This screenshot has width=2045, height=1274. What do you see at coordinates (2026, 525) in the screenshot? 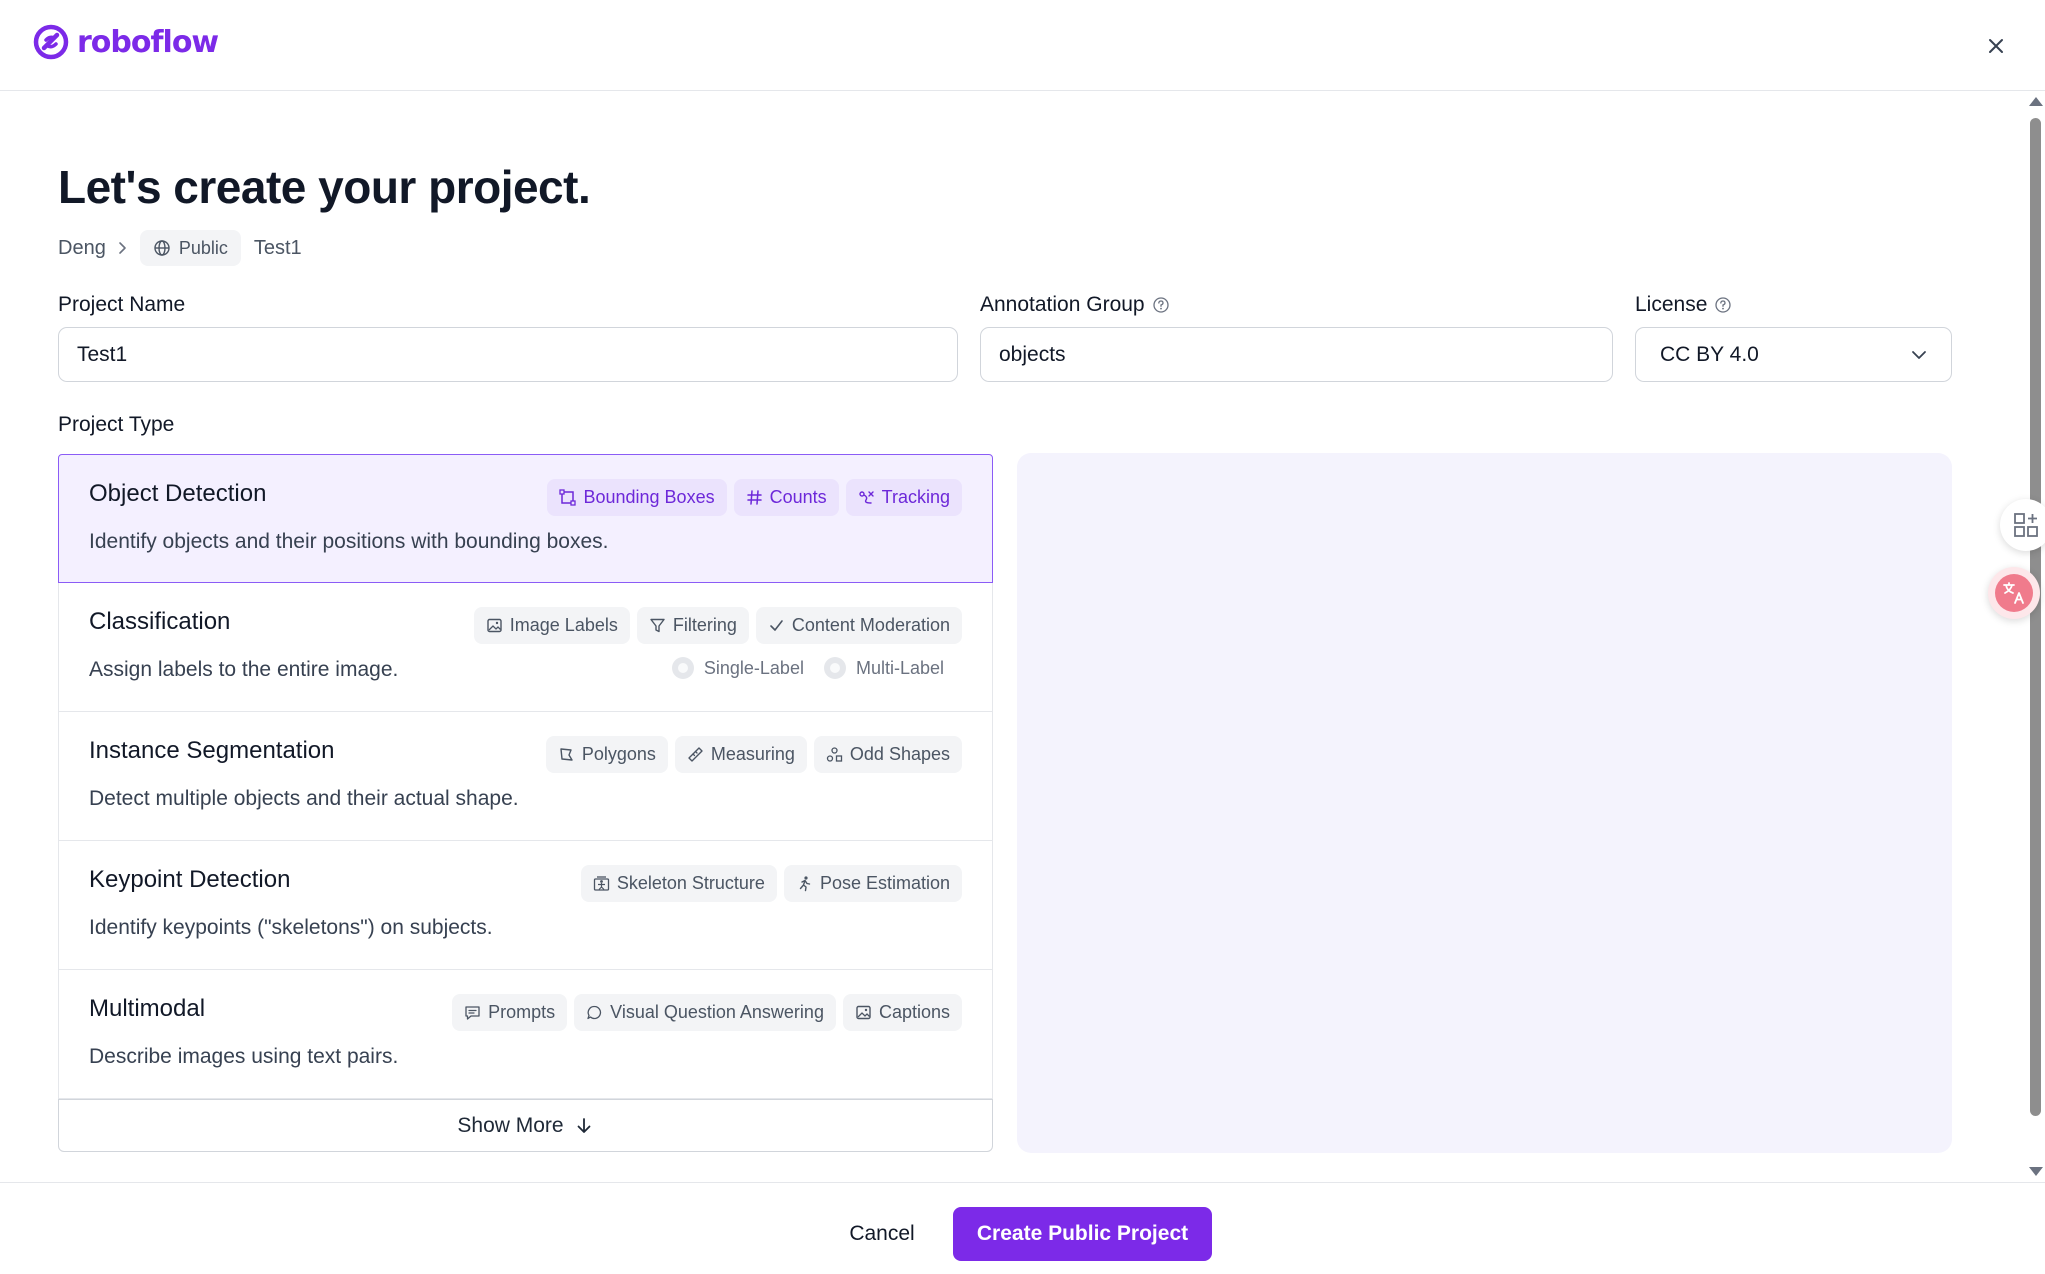
I see `grid-plus-icon` at bounding box center [2026, 525].